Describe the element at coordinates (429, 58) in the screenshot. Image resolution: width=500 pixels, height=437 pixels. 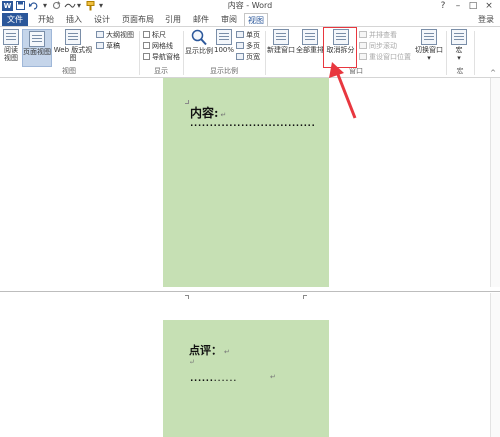
I see `switch-windows-dropdown-icon: ▾` at that location.